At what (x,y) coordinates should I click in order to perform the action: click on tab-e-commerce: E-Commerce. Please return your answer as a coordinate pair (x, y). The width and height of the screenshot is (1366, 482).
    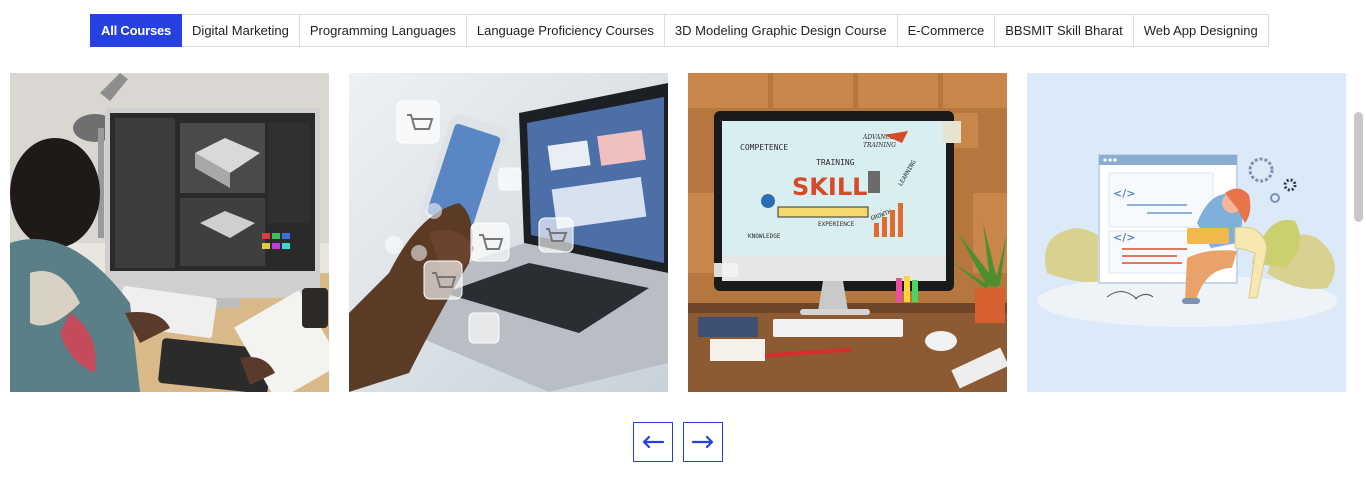
    Looking at the image, I should click on (946, 30).